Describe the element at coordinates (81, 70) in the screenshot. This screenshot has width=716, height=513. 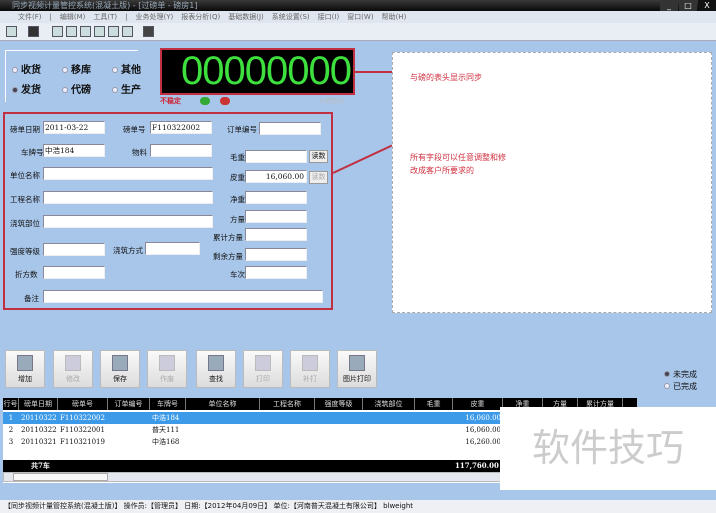
I see `radio-label: 移库` at that location.